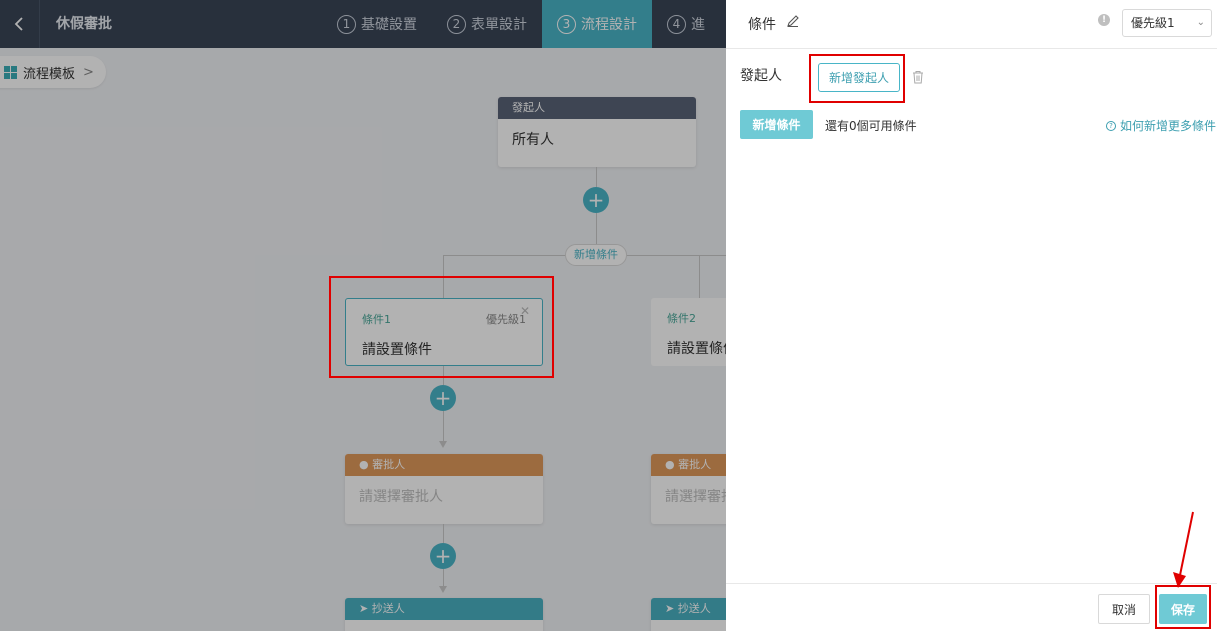  Describe the element at coordinates (1111, 125) in the screenshot. I see `question-icon: ?` at that location.